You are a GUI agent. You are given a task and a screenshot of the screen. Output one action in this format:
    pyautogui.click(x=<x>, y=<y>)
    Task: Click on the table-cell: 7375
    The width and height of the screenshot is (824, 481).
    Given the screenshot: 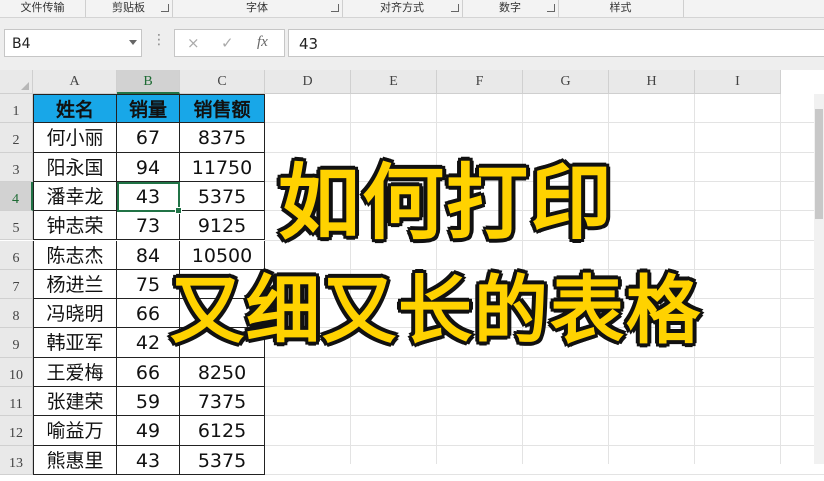 What is the action you would take?
    pyautogui.click(x=222, y=402)
    